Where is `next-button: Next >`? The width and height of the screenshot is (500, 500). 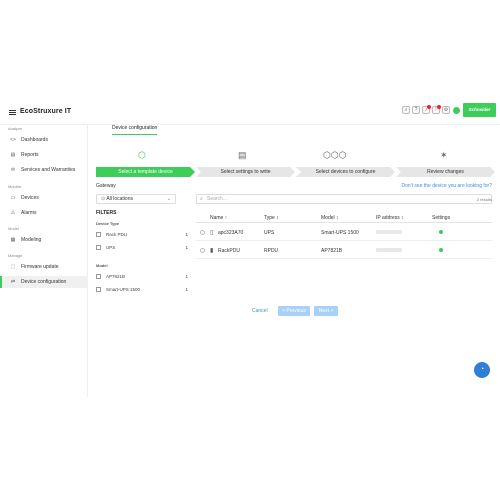
next-button: Next > is located at coordinates (326, 311).